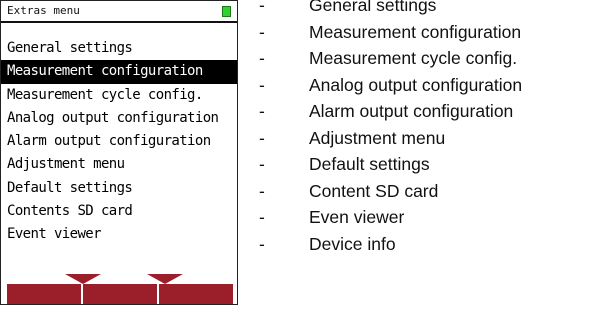  Describe the element at coordinates (119, 211) in the screenshot. I see `menu-item-contents-sd-card: Contents SD card` at that location.